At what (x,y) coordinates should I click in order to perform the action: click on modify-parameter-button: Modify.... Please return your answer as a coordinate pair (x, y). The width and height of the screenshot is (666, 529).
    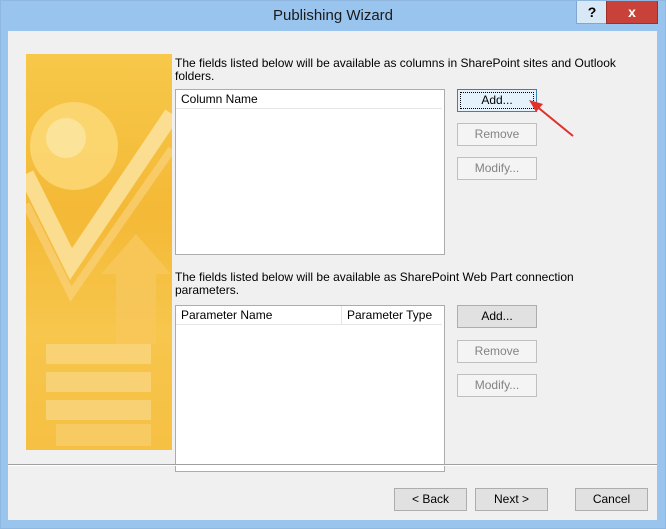
    Looking at the image, I should click on (497, 385).